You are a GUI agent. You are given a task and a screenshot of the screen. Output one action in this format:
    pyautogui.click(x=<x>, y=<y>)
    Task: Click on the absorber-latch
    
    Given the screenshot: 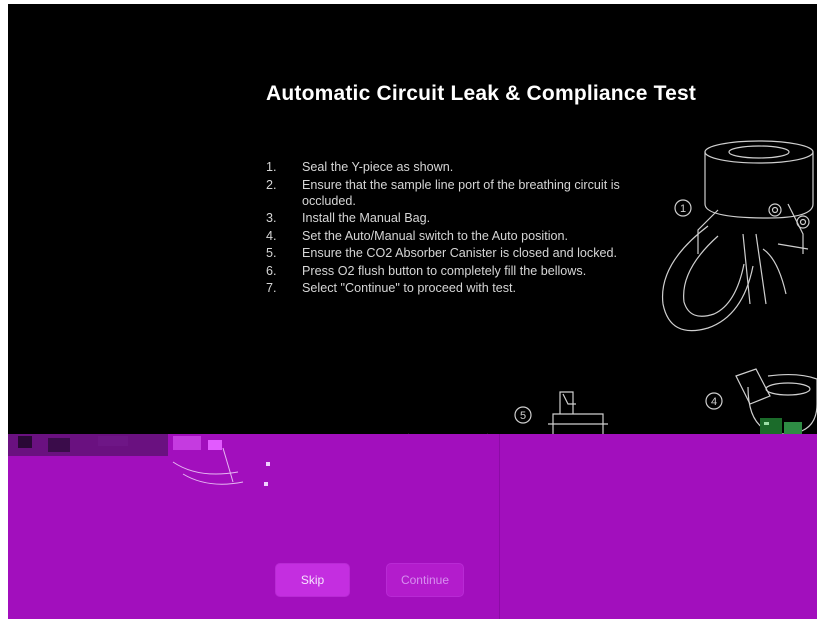 What is the action you would take?
    pyautogui.click(x=753, y=386)
    